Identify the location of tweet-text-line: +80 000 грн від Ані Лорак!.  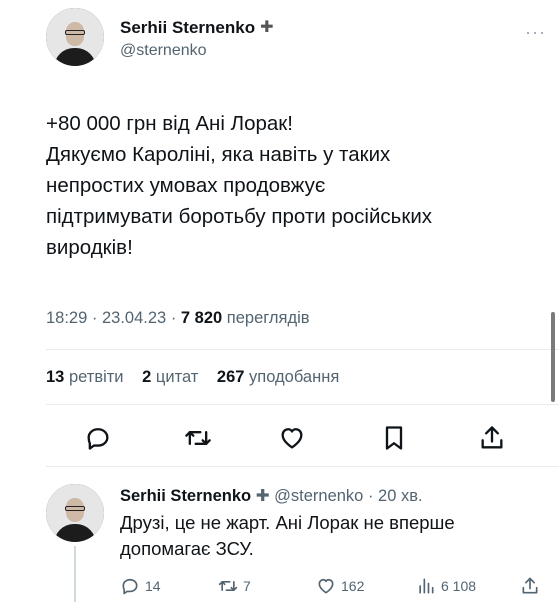
(169, 123).